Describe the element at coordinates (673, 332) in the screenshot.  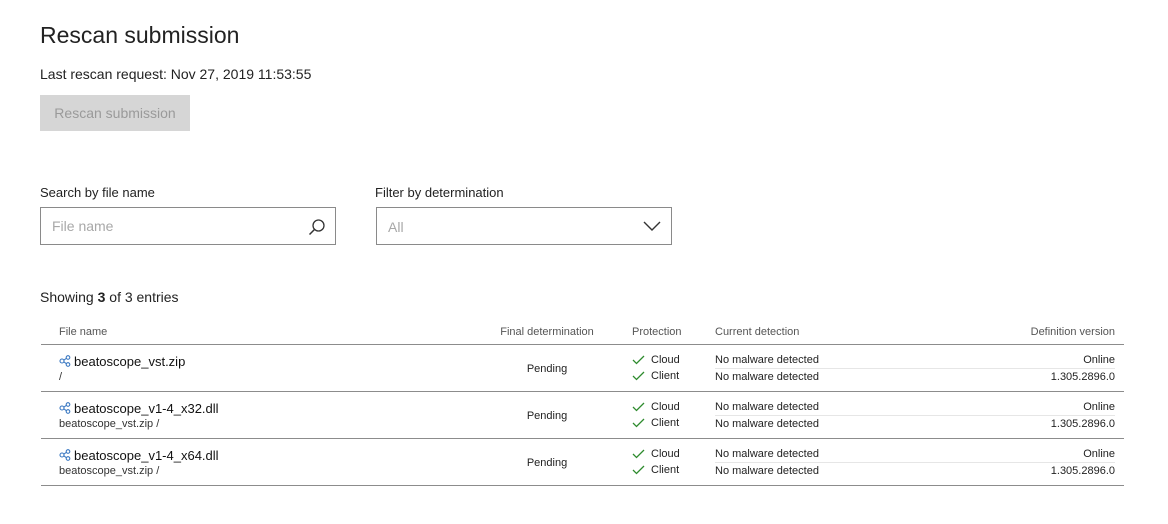
I see `column-header-protection: Protection` at that location.